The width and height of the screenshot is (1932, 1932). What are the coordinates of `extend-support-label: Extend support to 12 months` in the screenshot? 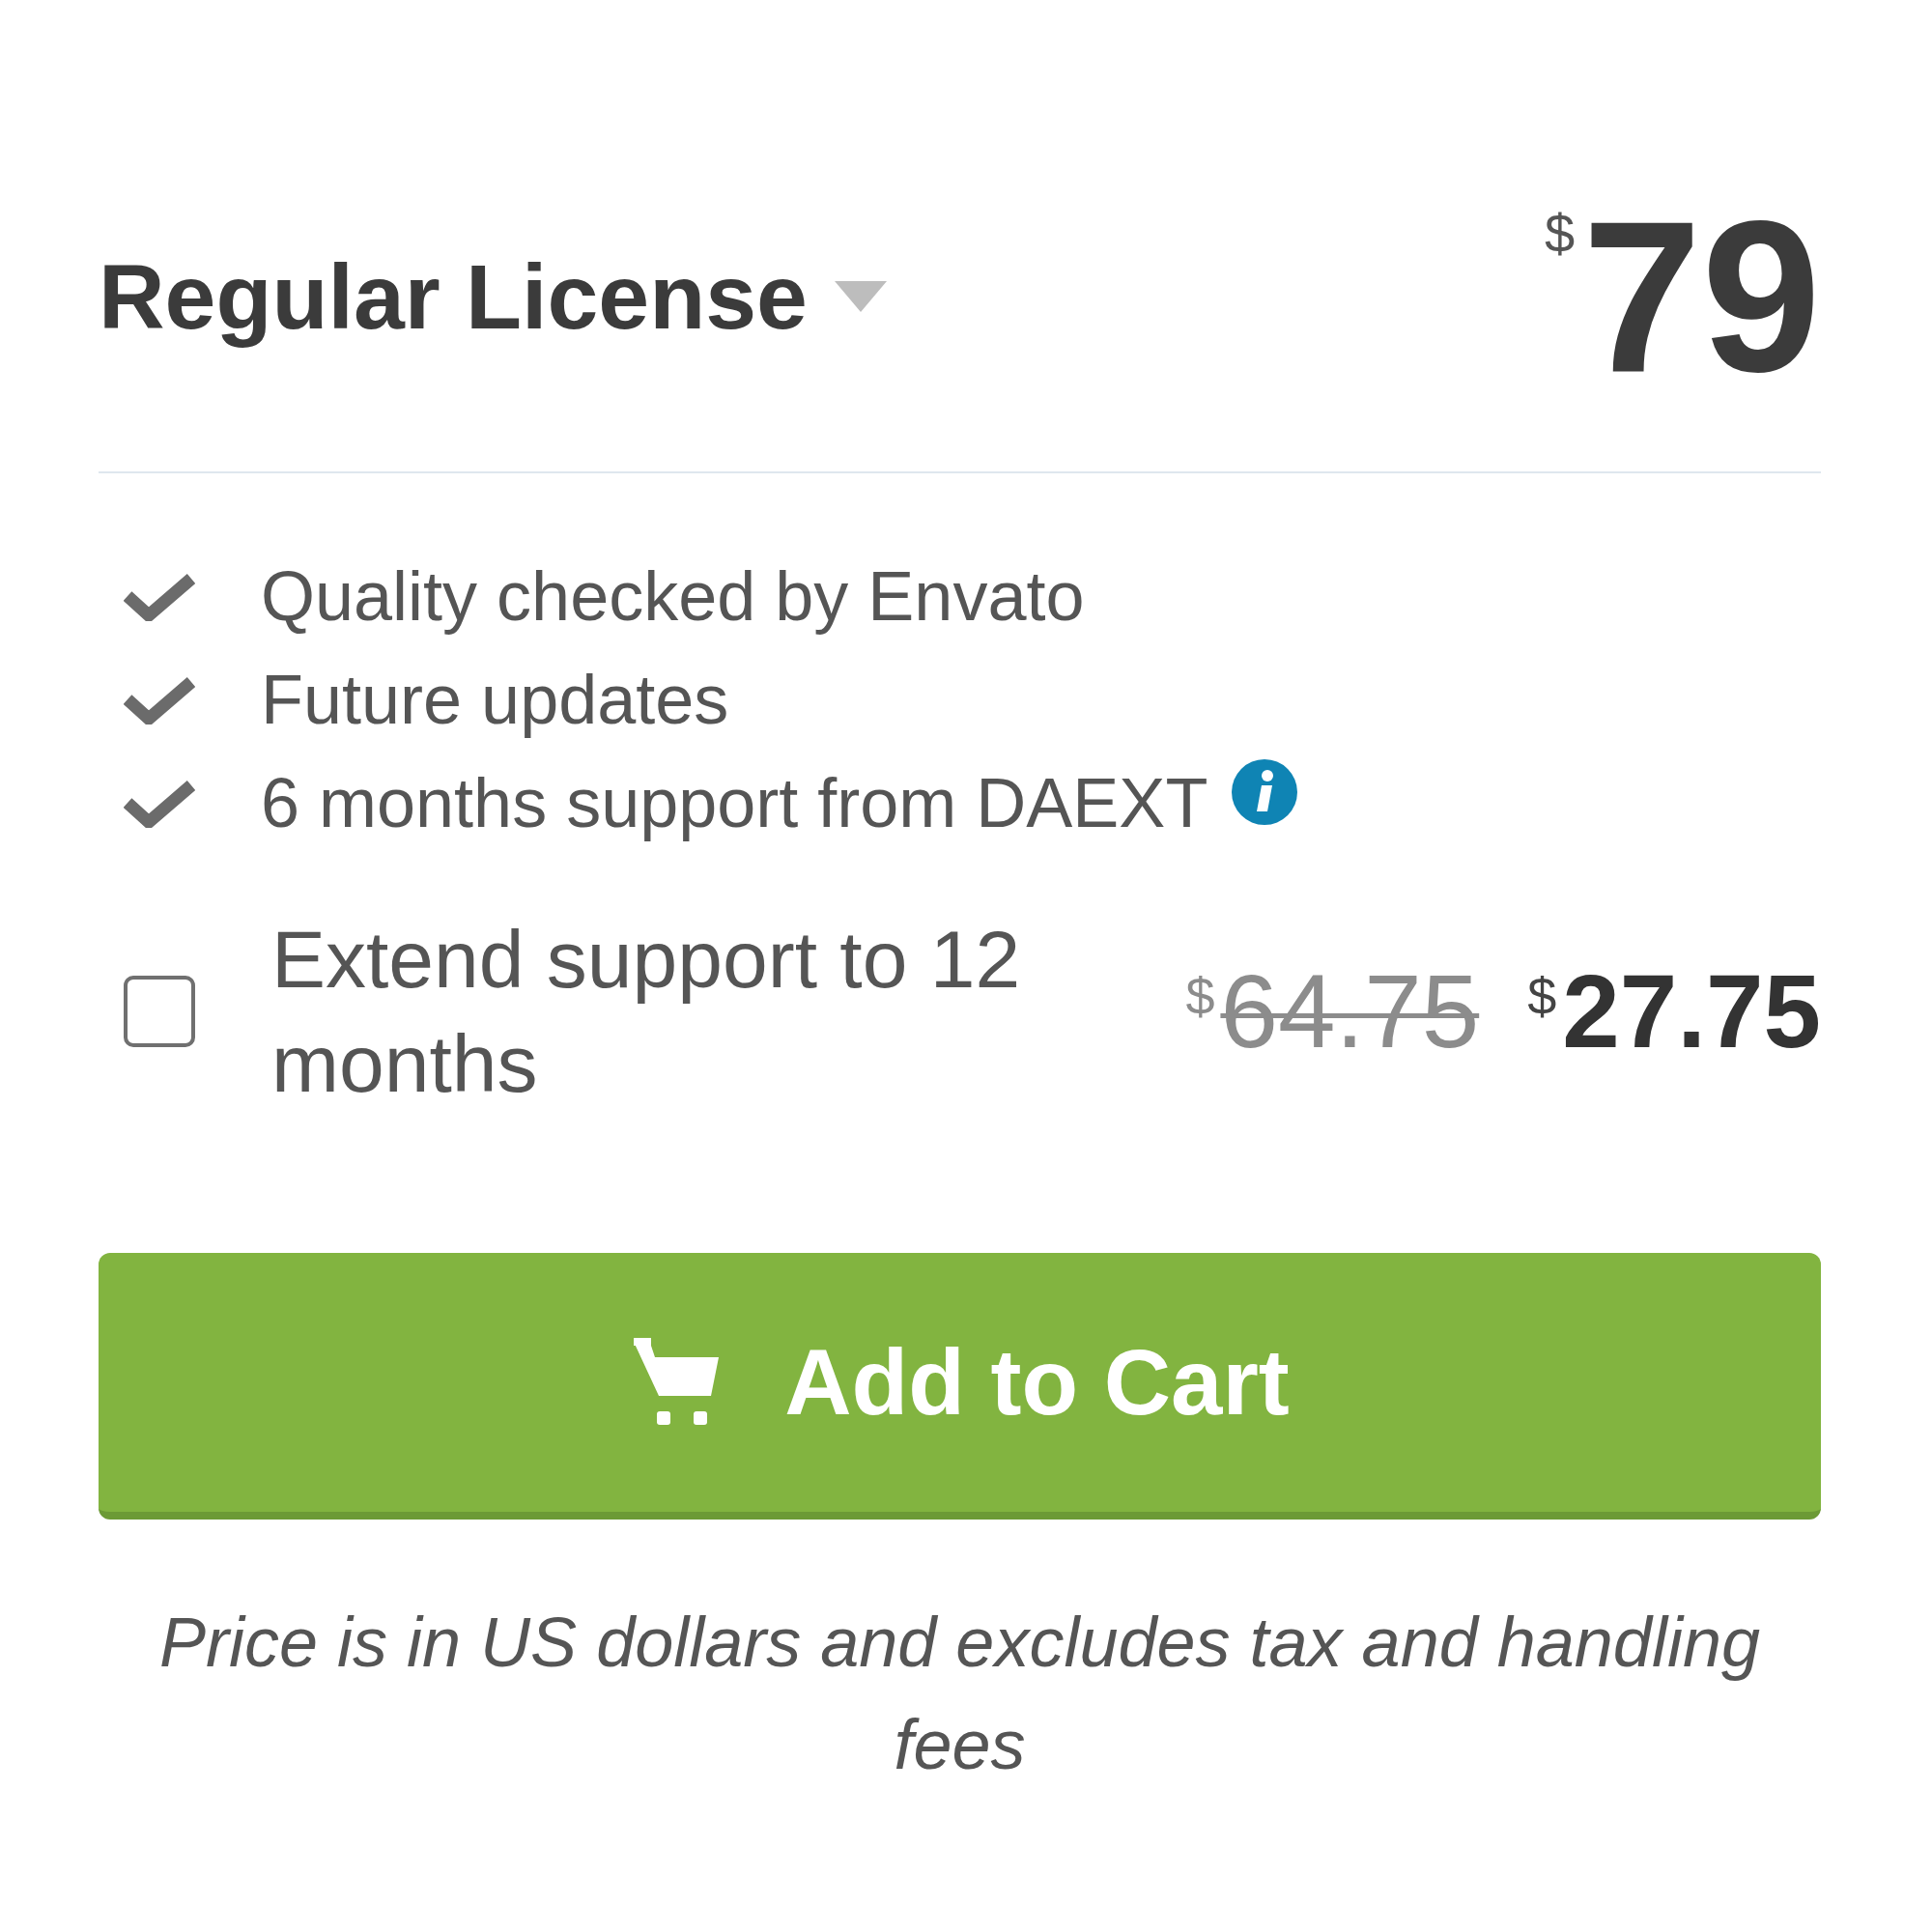 It's located at (646, 1012).